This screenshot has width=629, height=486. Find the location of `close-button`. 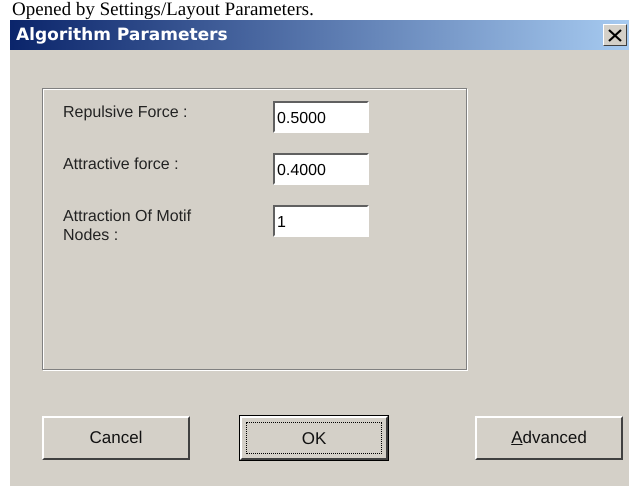

close-button is located at coordinates (615, 35).